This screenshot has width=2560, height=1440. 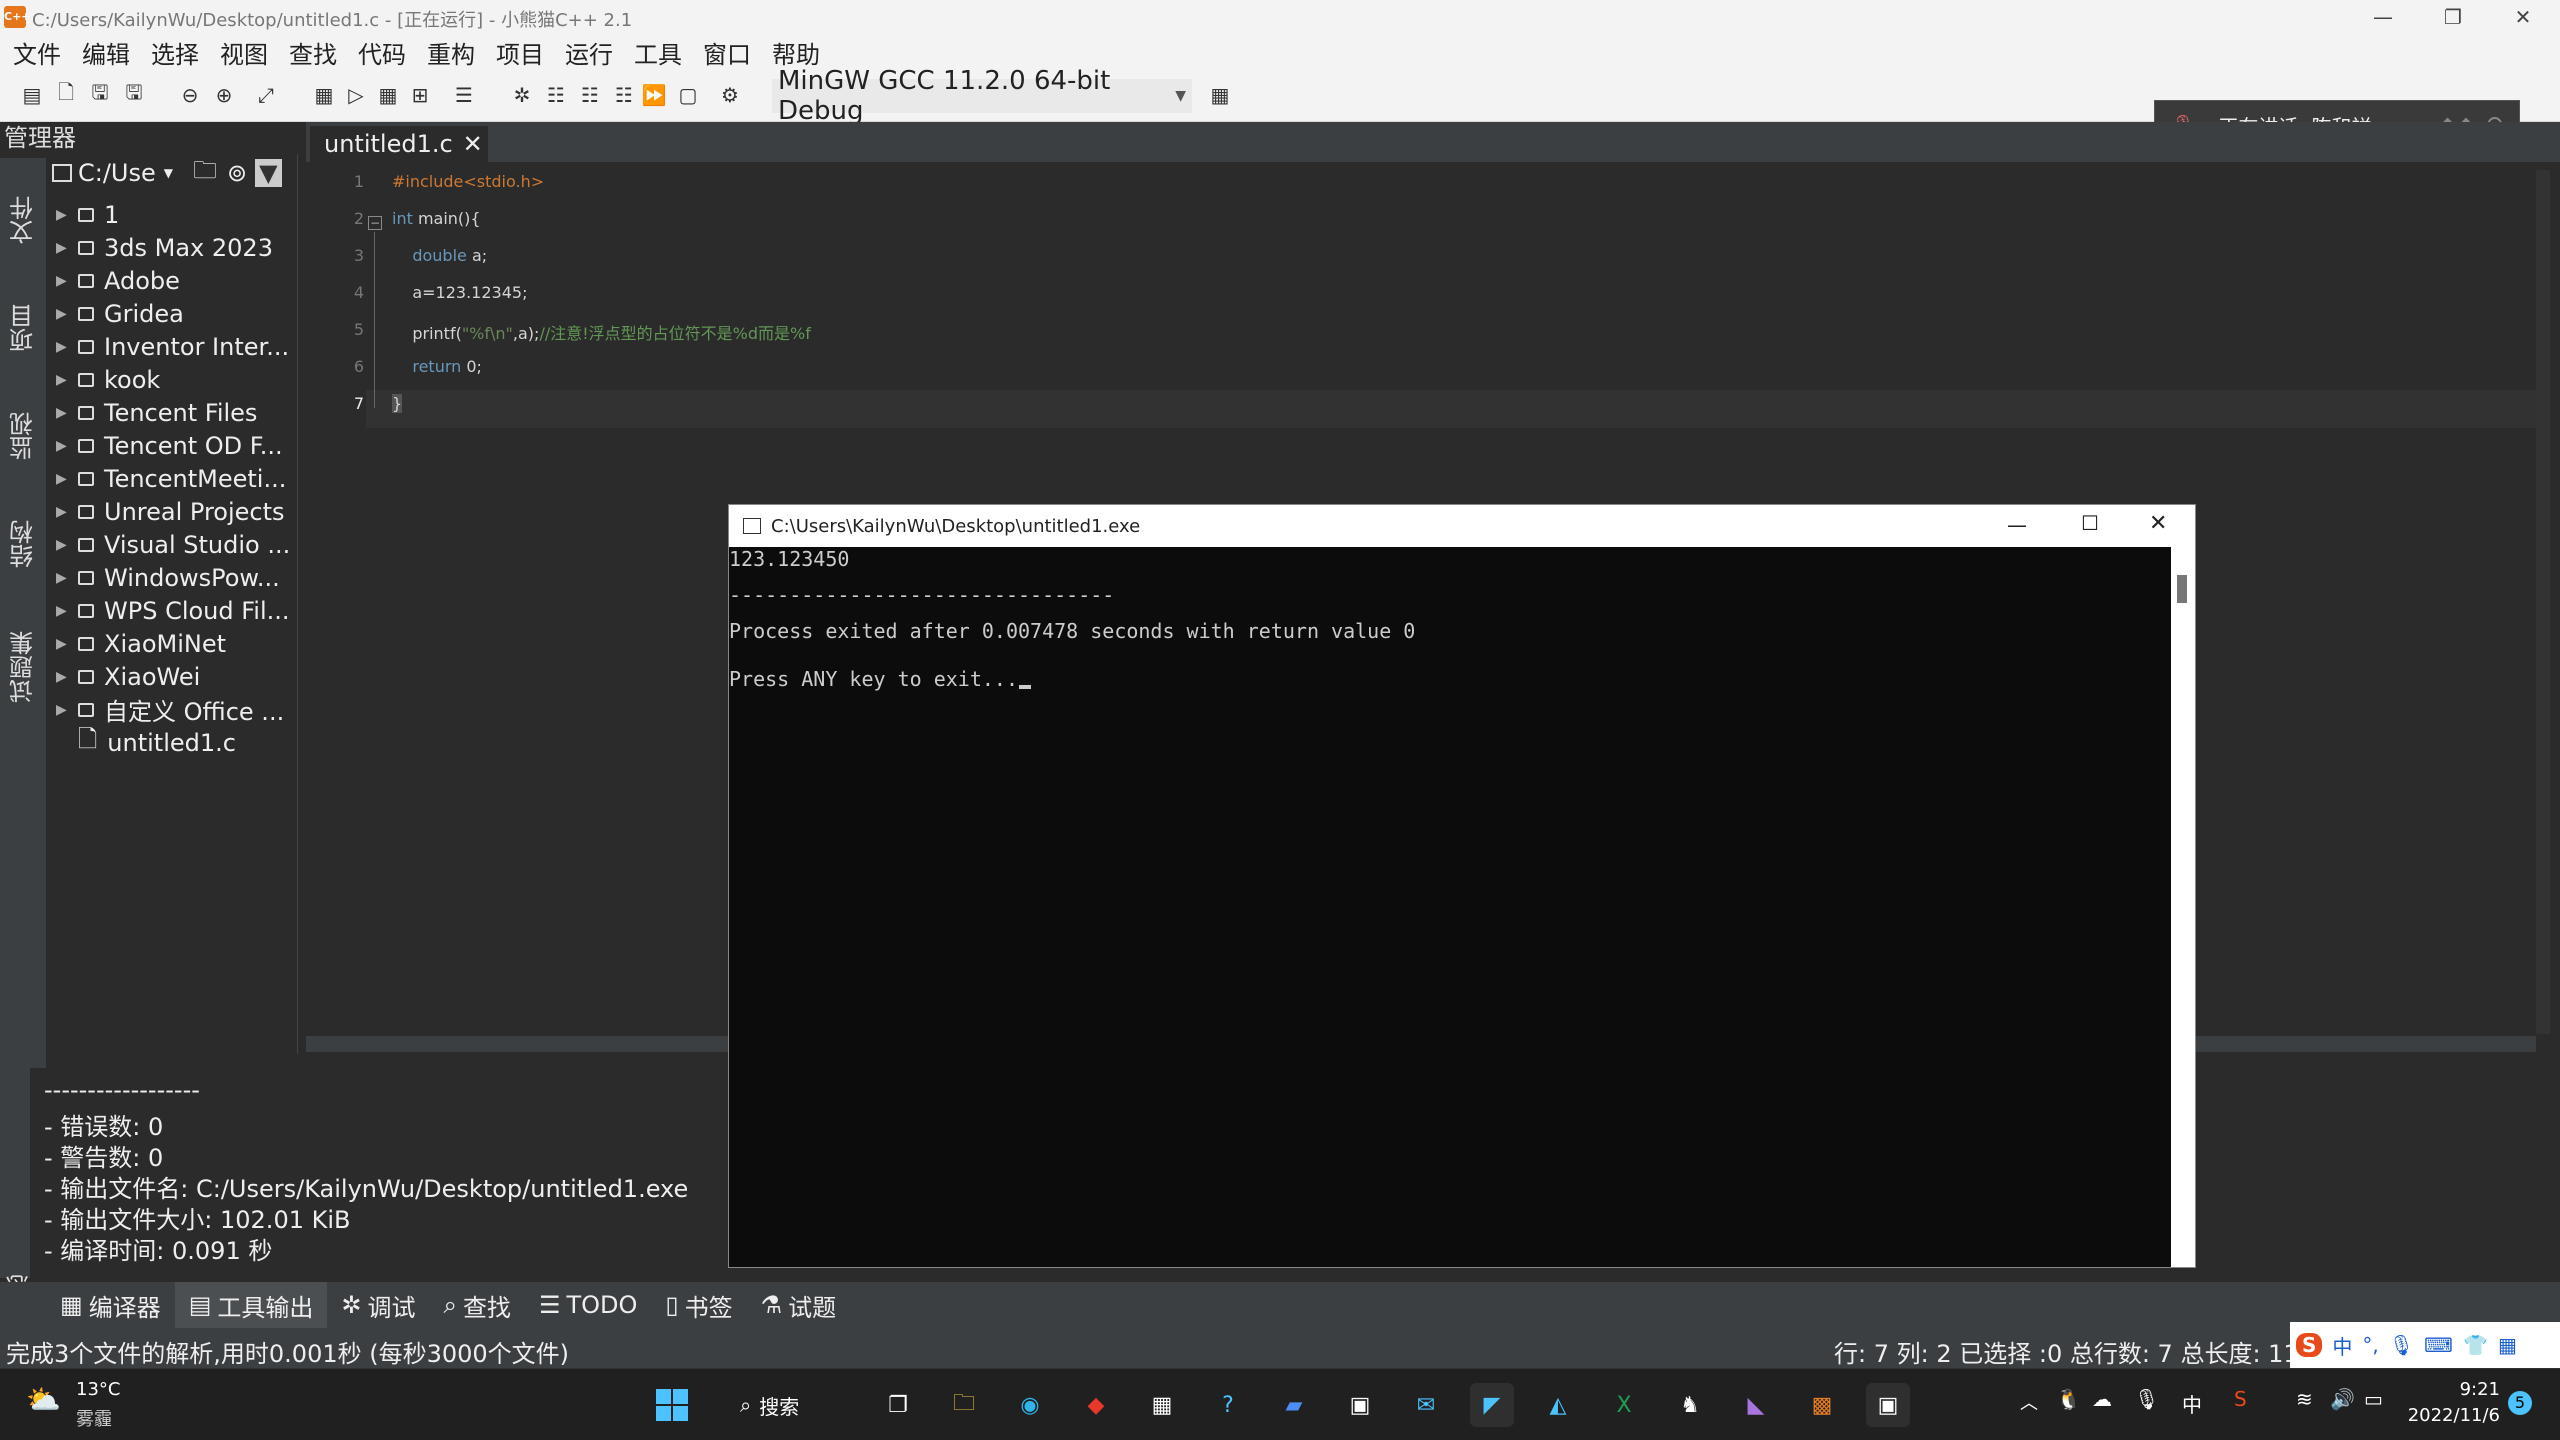 I want to click on step-out-icon: ☷, so click(x=624, y=95).